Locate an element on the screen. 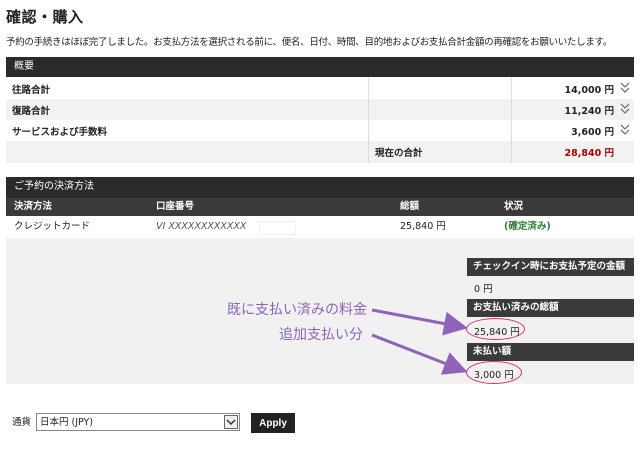 The width and height of the screenshot is (640, 454). annotation-arrows is located at coordinates (419, 341).